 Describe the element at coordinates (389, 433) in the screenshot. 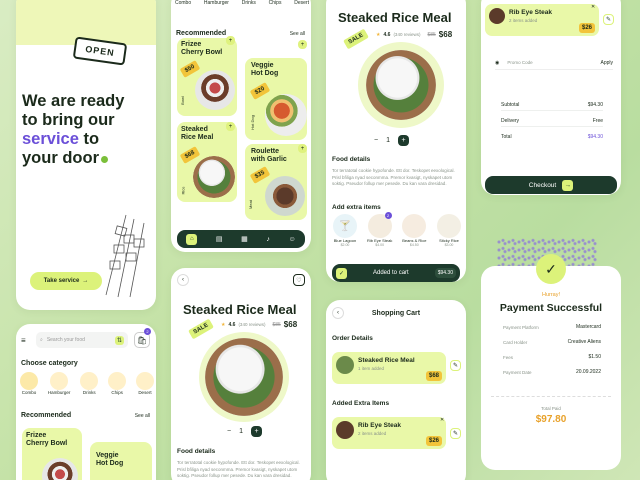

I see `cart-item-2: Rib Eye Steak 2 items added $26` at that location.